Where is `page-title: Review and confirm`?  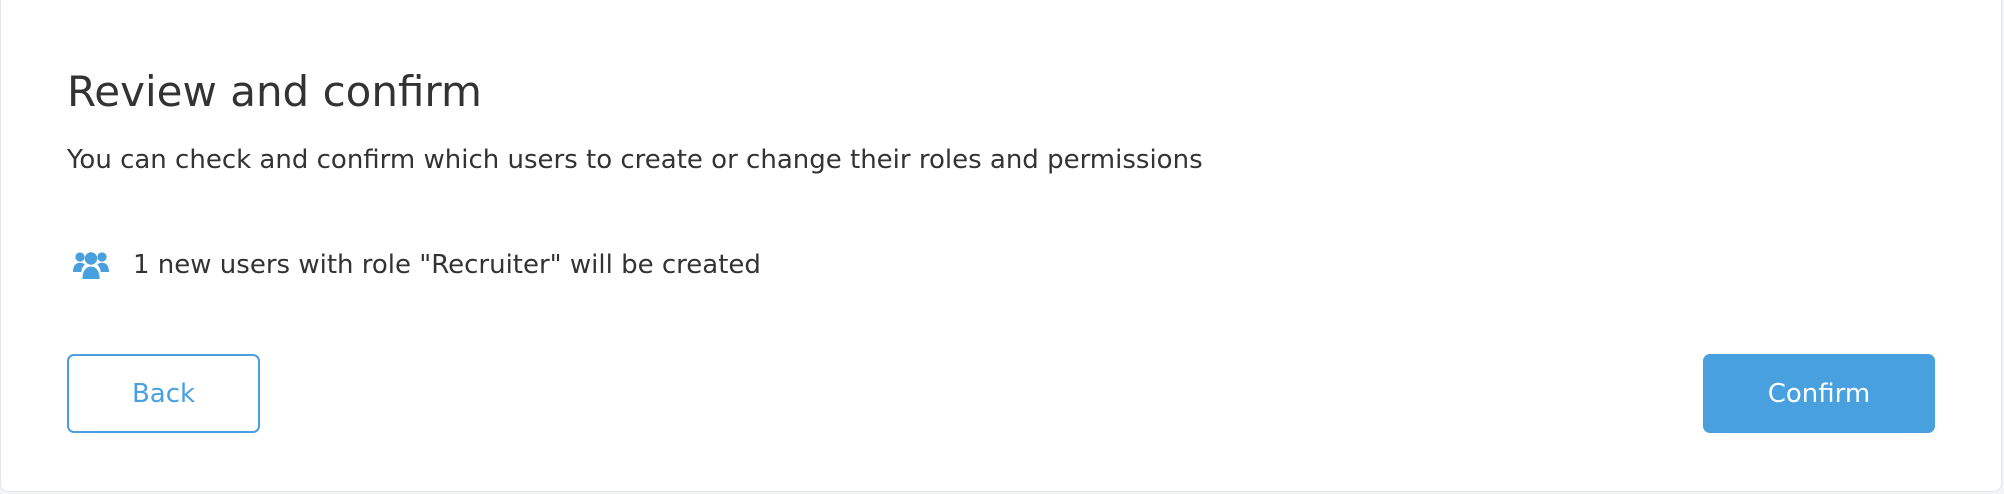 page-title: Review and confirm is located at coordinates (274, 91).